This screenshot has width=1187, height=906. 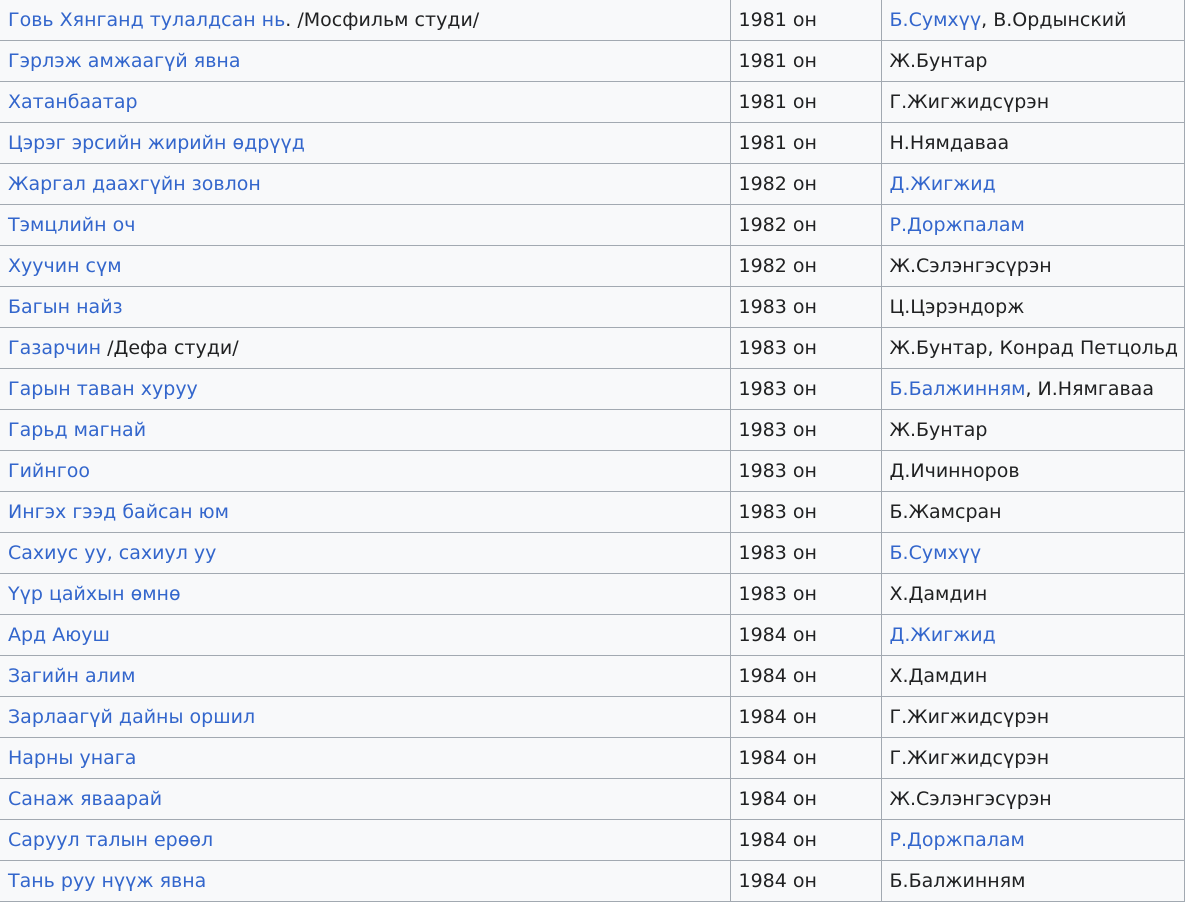 I want to click on table-row: Санаж яваарай 1984 он Ж.Сэлэнгэсүрэн, so click(x=592, y=799).